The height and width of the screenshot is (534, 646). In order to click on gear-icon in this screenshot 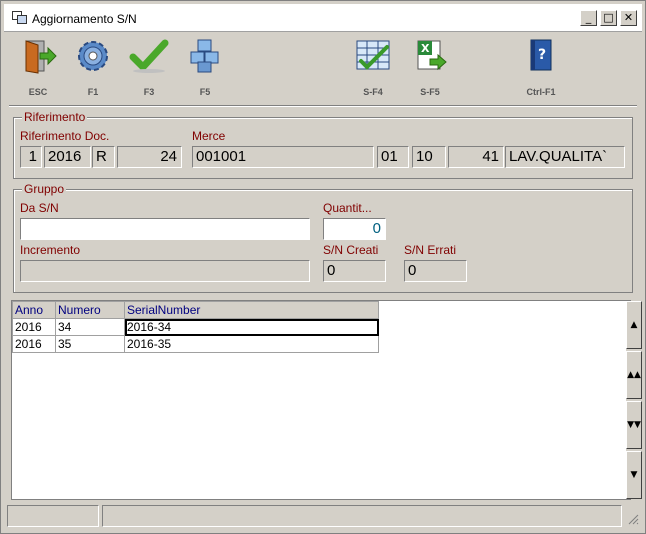, I will do `click(93, 56)`.